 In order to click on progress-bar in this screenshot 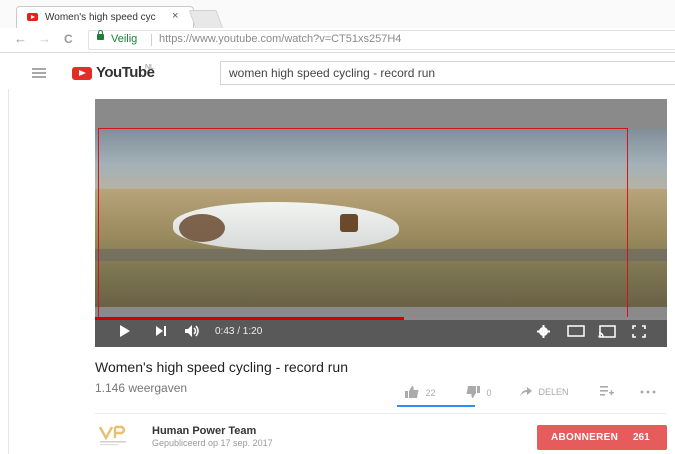, I will do `click(381, 318)`.